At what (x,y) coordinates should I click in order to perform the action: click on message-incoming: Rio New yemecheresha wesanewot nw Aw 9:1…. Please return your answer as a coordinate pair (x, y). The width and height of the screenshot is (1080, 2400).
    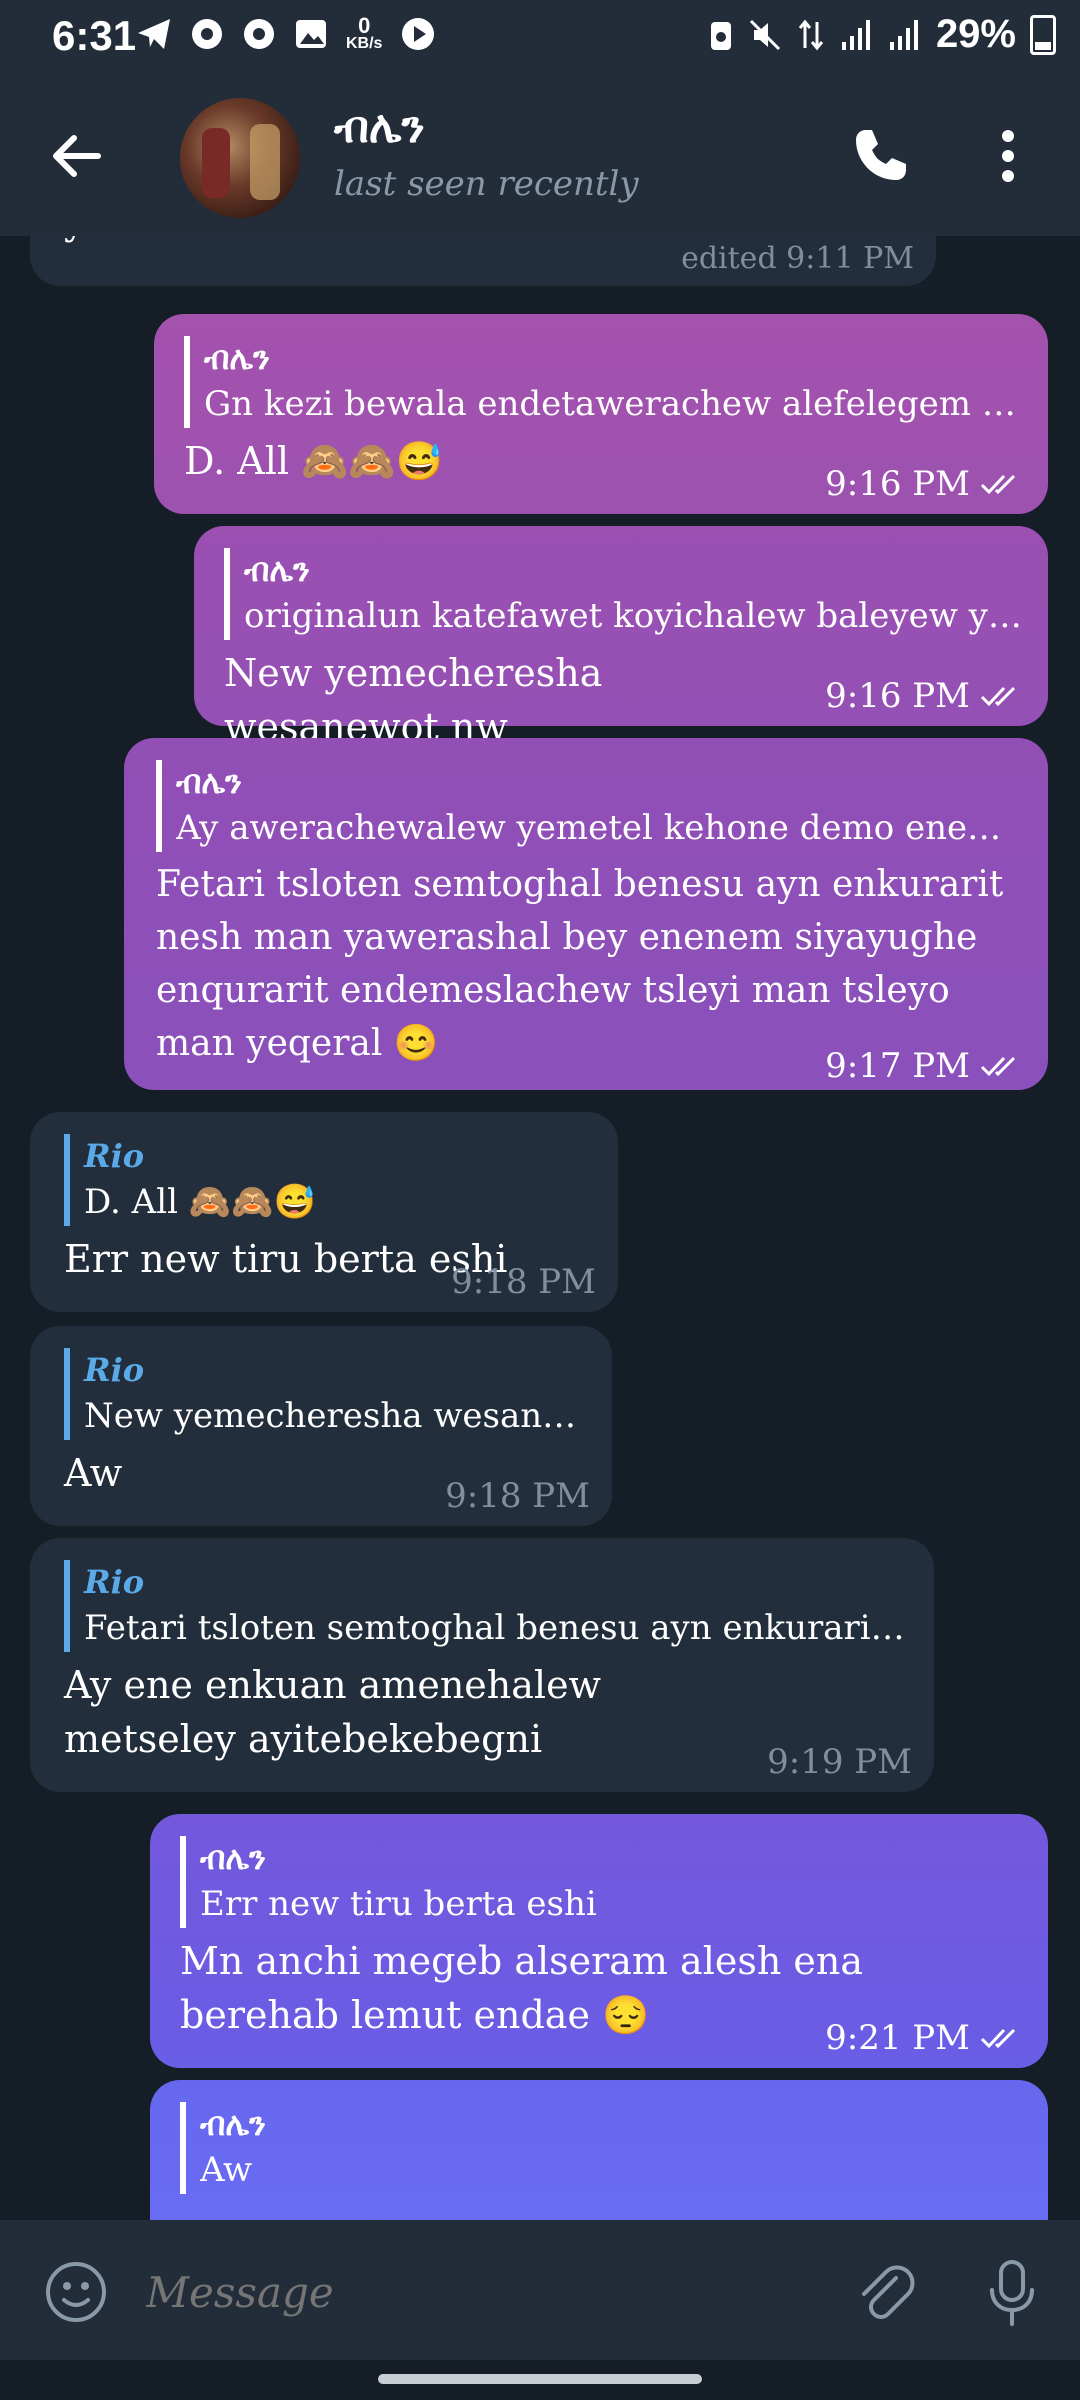
    Looking at the image, I should click on (321, 1426).